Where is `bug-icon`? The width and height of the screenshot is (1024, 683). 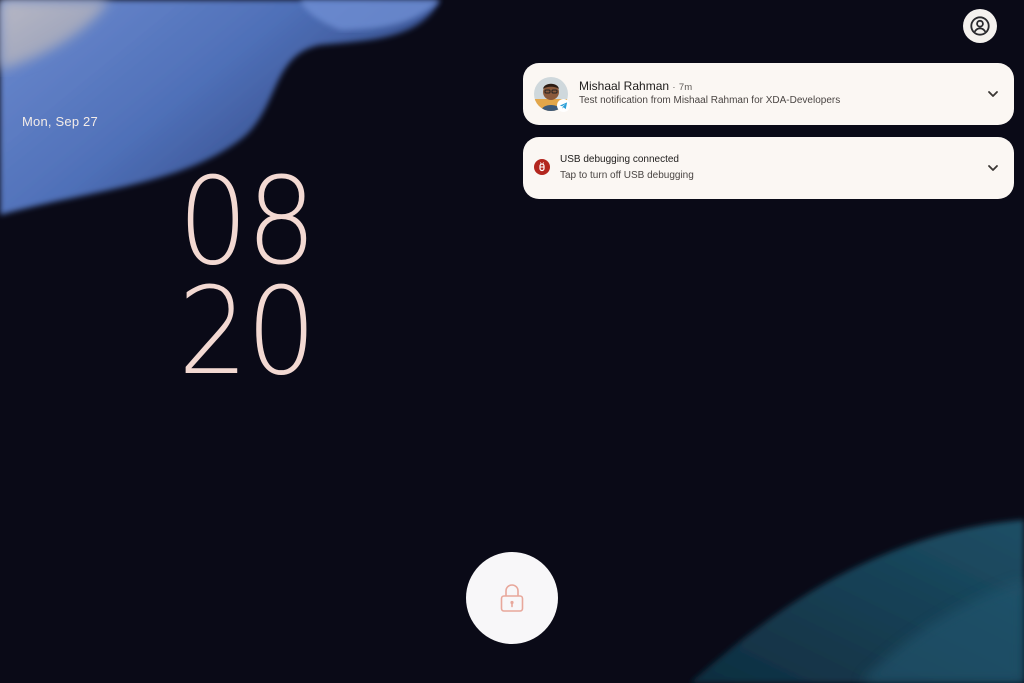 bug-icon is located at coordinates (542, 167).